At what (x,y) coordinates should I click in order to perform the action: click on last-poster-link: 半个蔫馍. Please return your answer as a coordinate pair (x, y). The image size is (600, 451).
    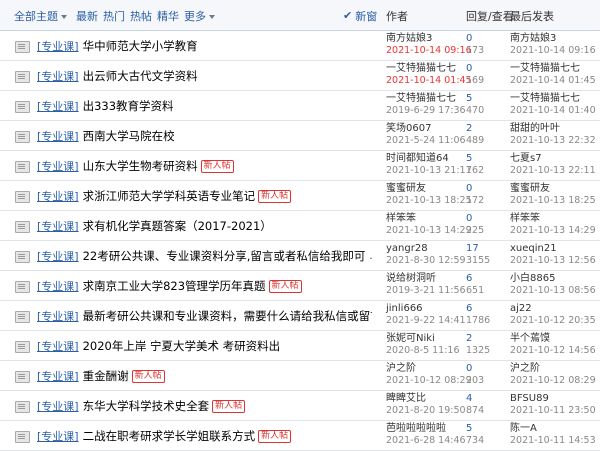
    Looking at the image, I should click on (555, 339).